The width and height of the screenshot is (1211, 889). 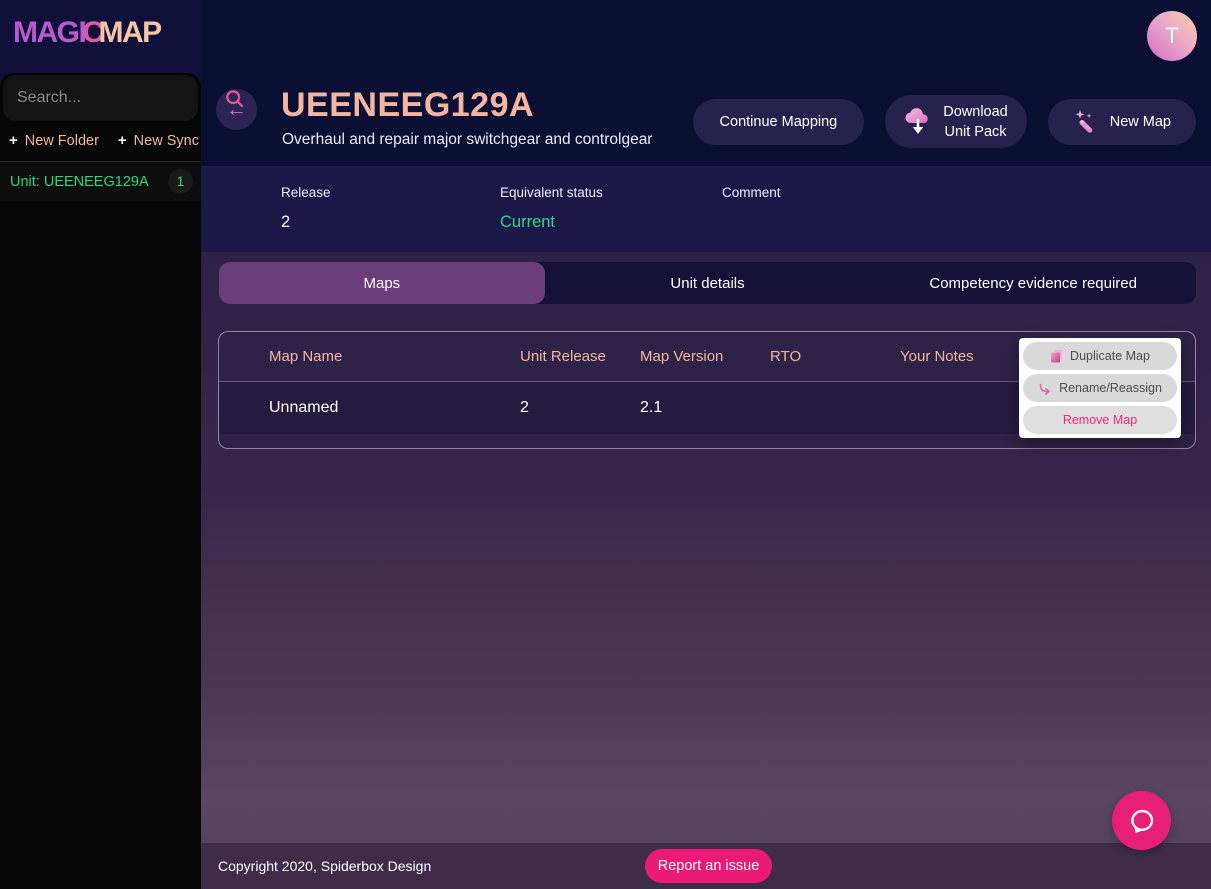 I want to click on new-map-button: New Map, so click(x=1121, y=121).